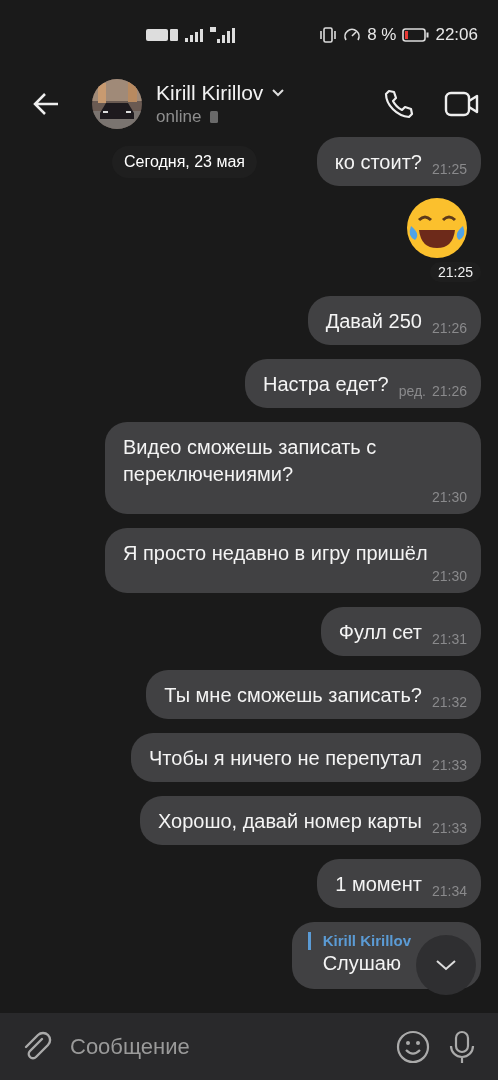 The image size is (498, 1080). Describe the element at coordinates (449, 639) in the screenshot. I see `message-time: 21:31` at that location.